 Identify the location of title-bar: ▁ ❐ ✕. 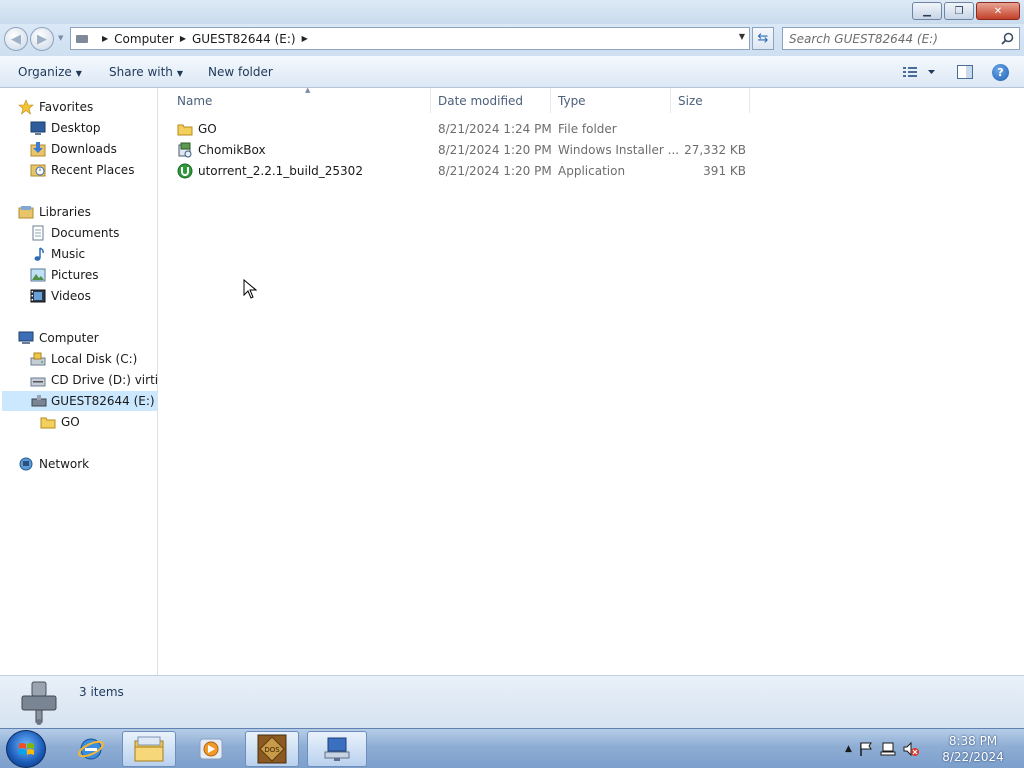
(512, 12).